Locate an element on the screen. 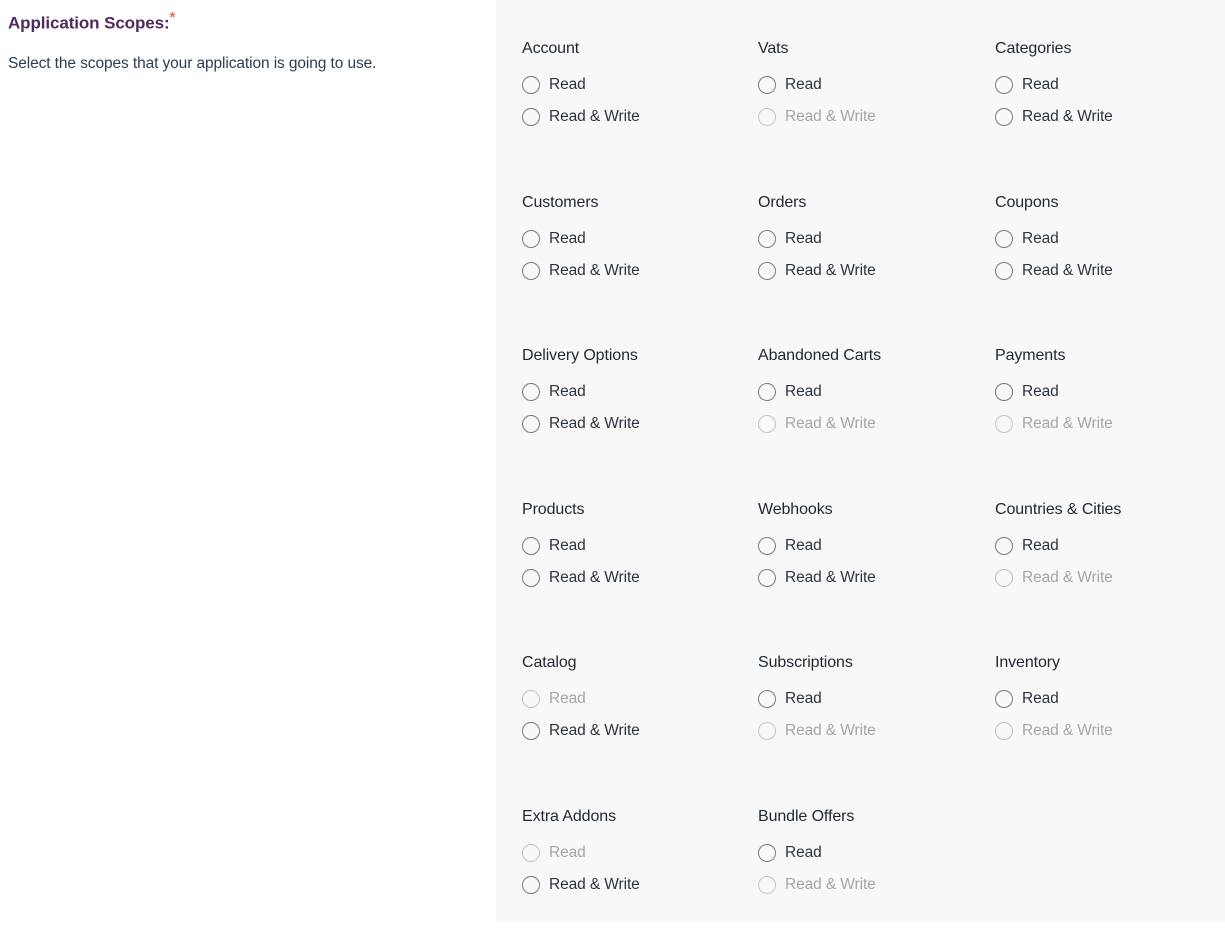  scope-option-vats-read: Read is located at coordinates (876, 85).